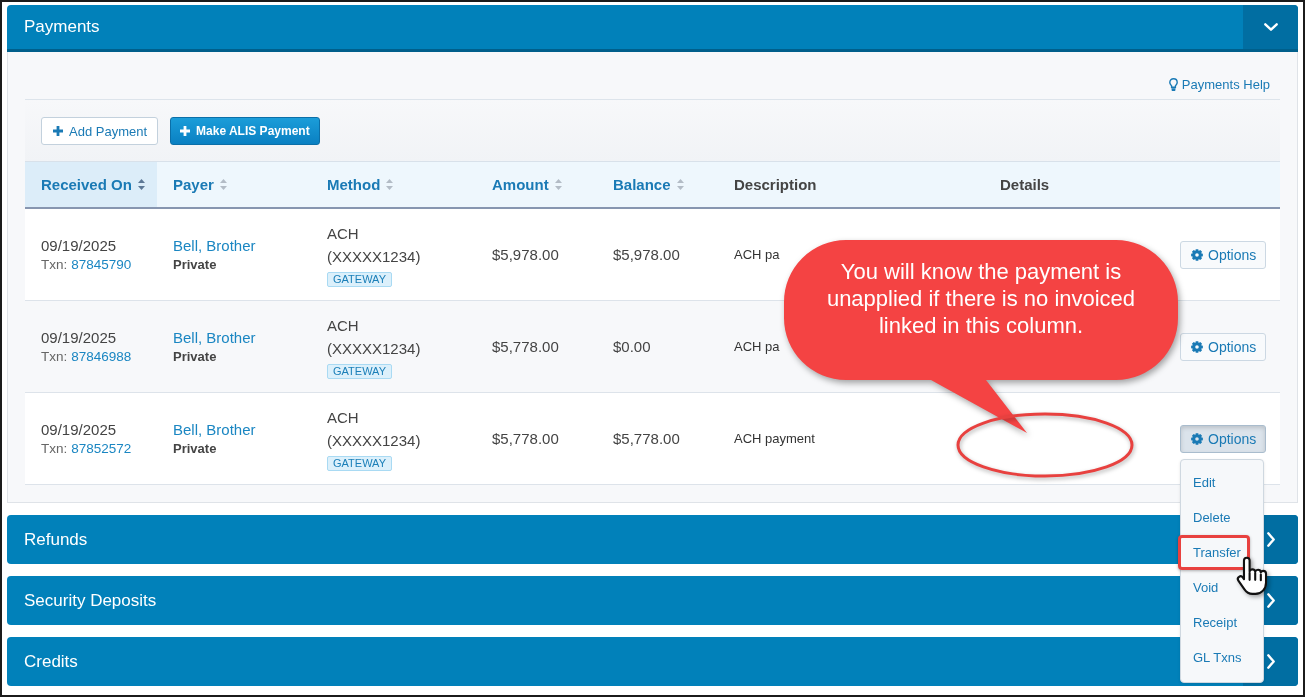 The image size is (1305, 697). What do you see at coordinates (632, 346) in the screenshot?
I see `balance-text: $0.00` at bounding box center [632, 346].